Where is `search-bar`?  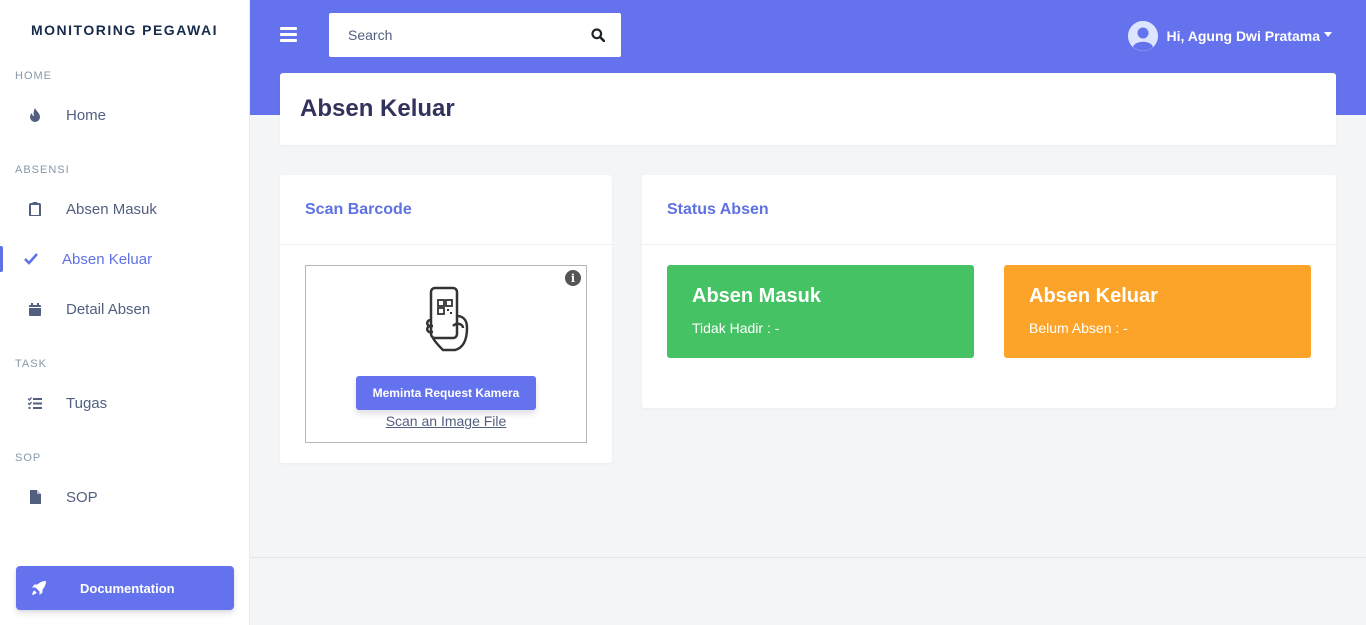 search-bar is located at coordinates (475, 35).